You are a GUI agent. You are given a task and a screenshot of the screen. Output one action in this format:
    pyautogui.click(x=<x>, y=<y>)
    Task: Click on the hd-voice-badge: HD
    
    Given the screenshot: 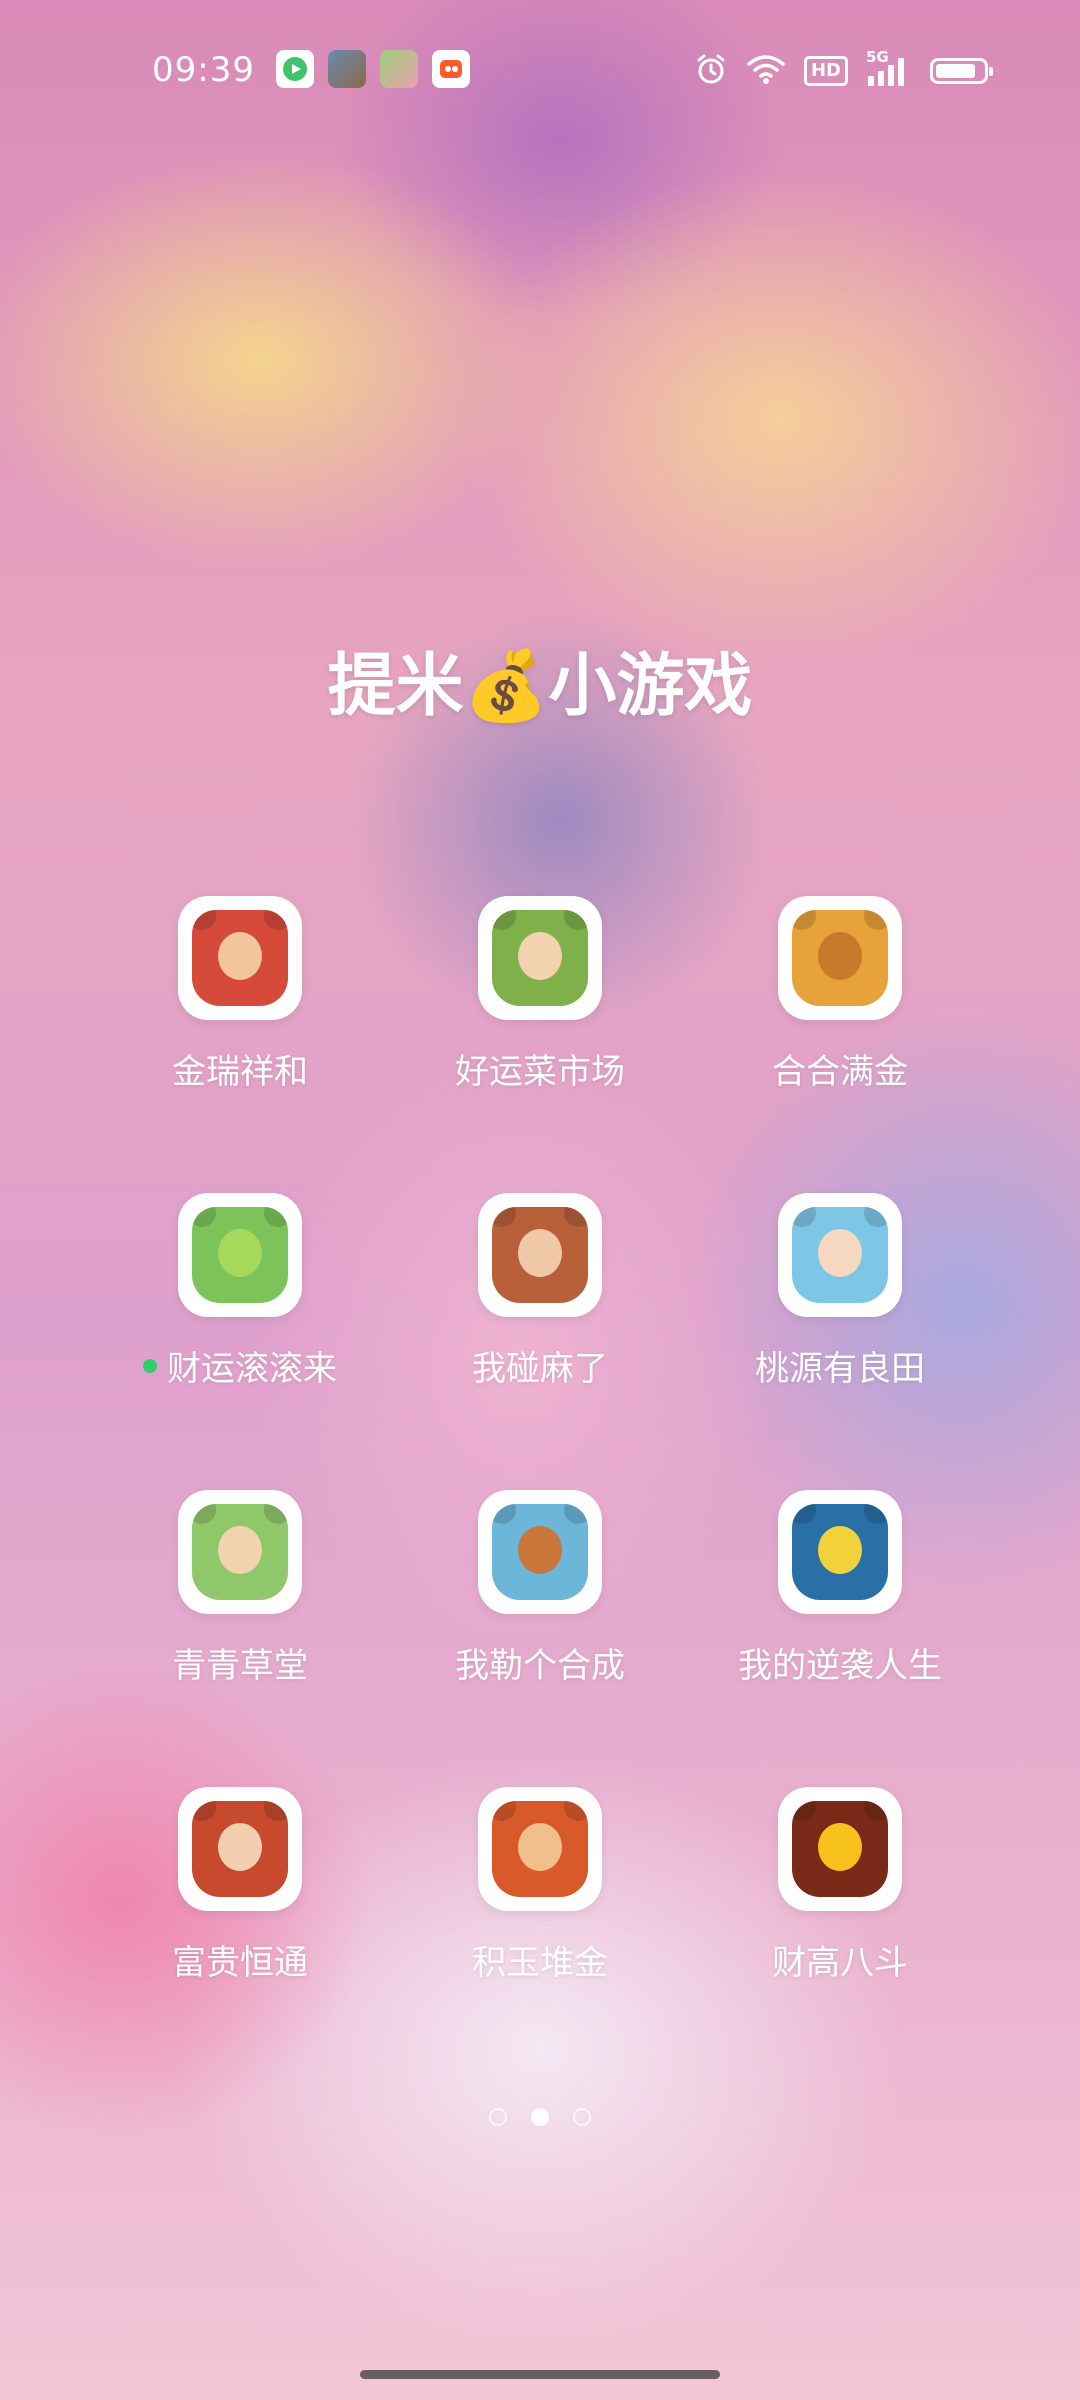 What is the action you would take?
    pyautogui.click(x=825, y=71)
    